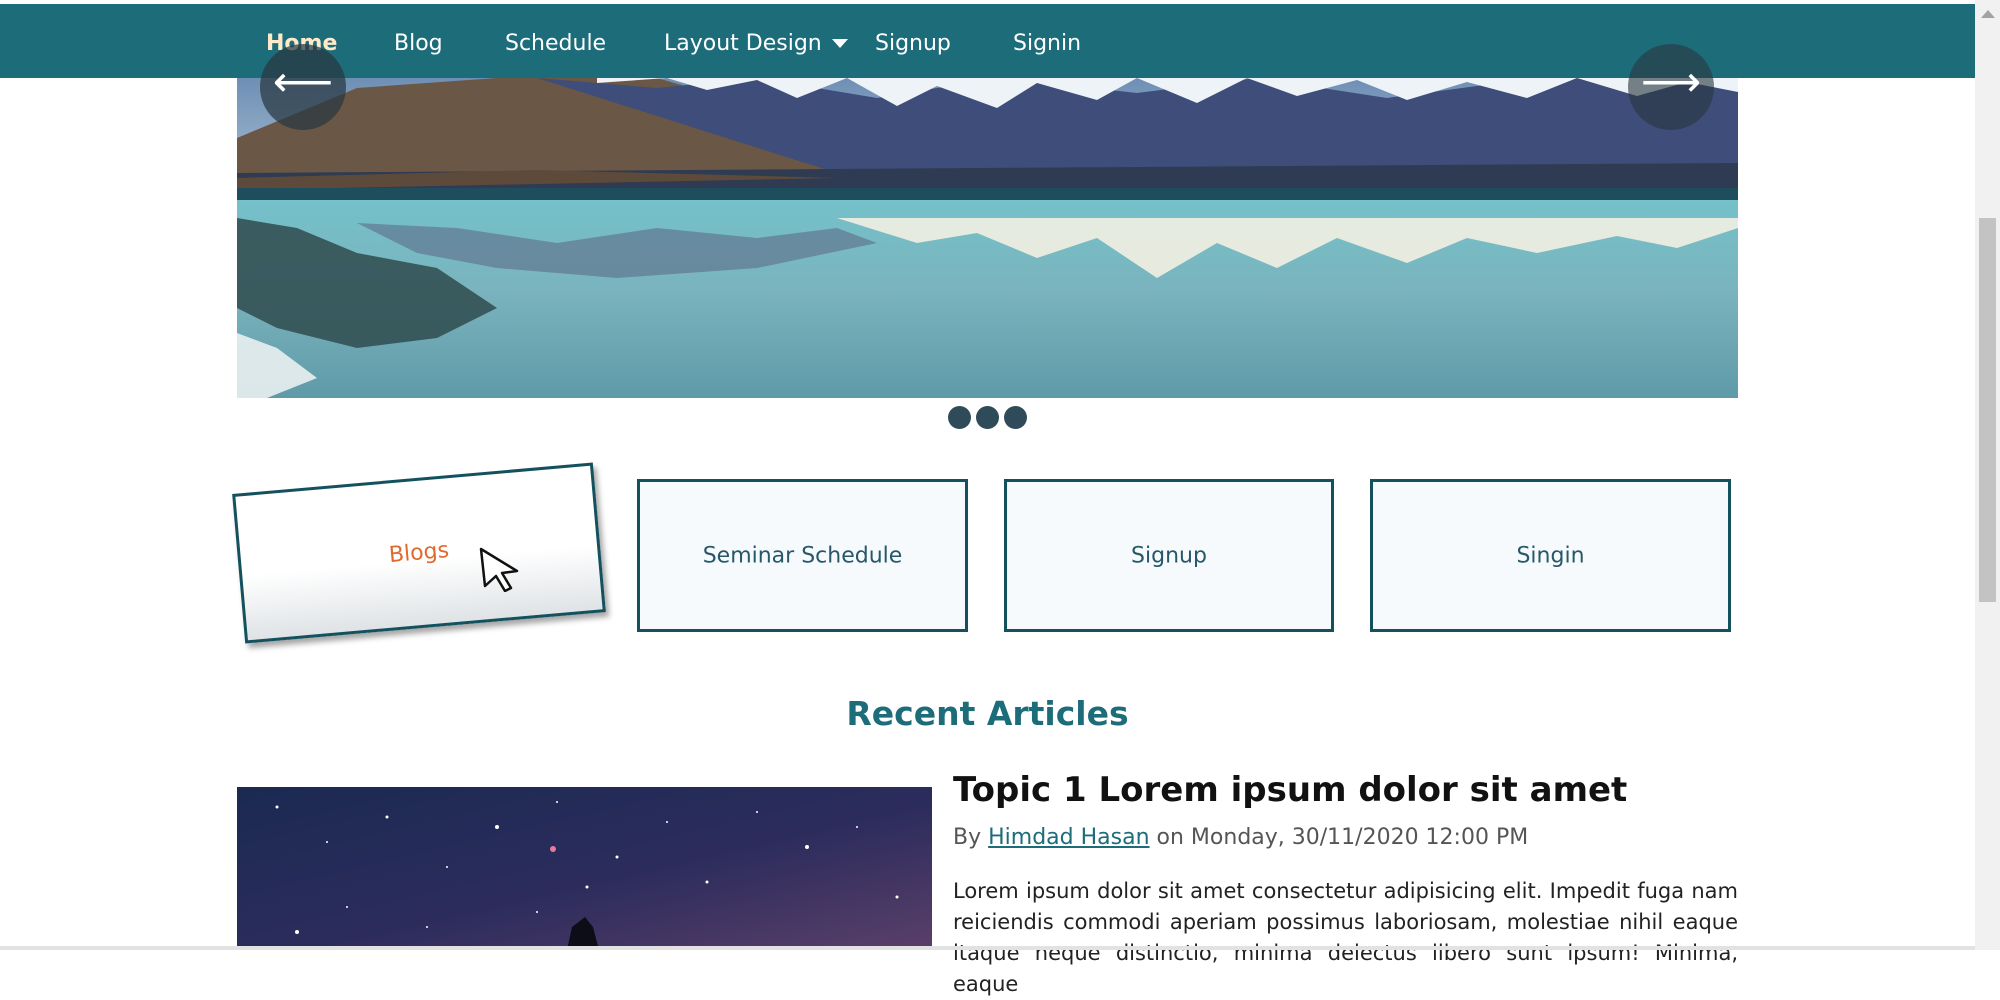 The width and height of the screenshot is (2000, 1000). I want to click on card-signup: Signup, so click(1169, 555).